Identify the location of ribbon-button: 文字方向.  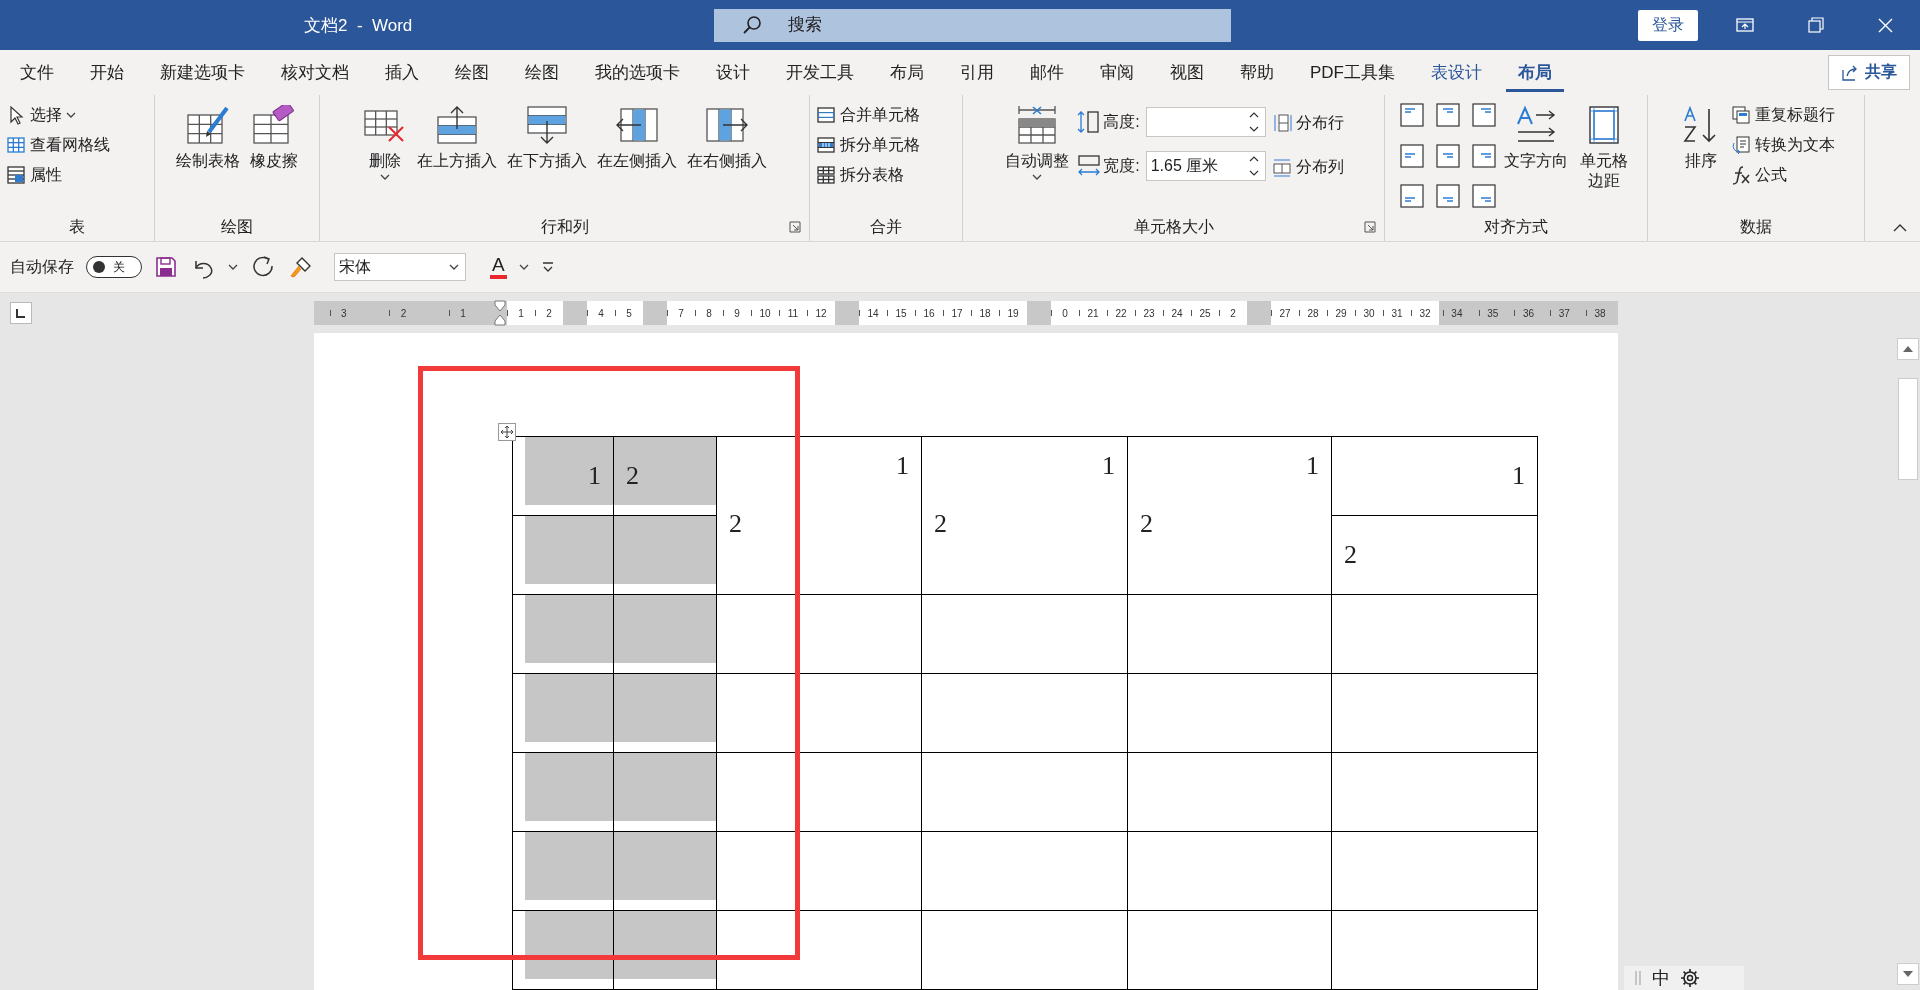
(1536, 157).